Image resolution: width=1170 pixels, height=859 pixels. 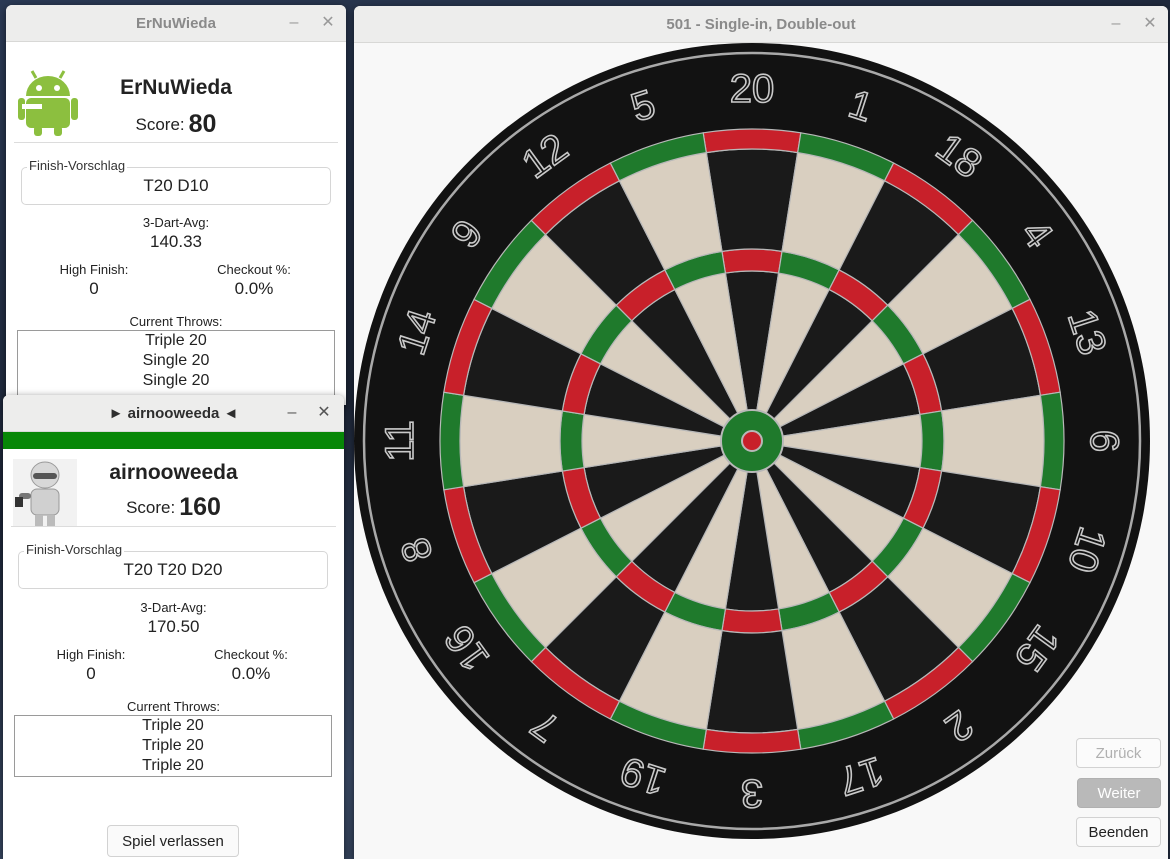 What do you see at coordinates (202, 124) in the screenshot?
I see `score-value: 80` at bounding box center [202, 124].